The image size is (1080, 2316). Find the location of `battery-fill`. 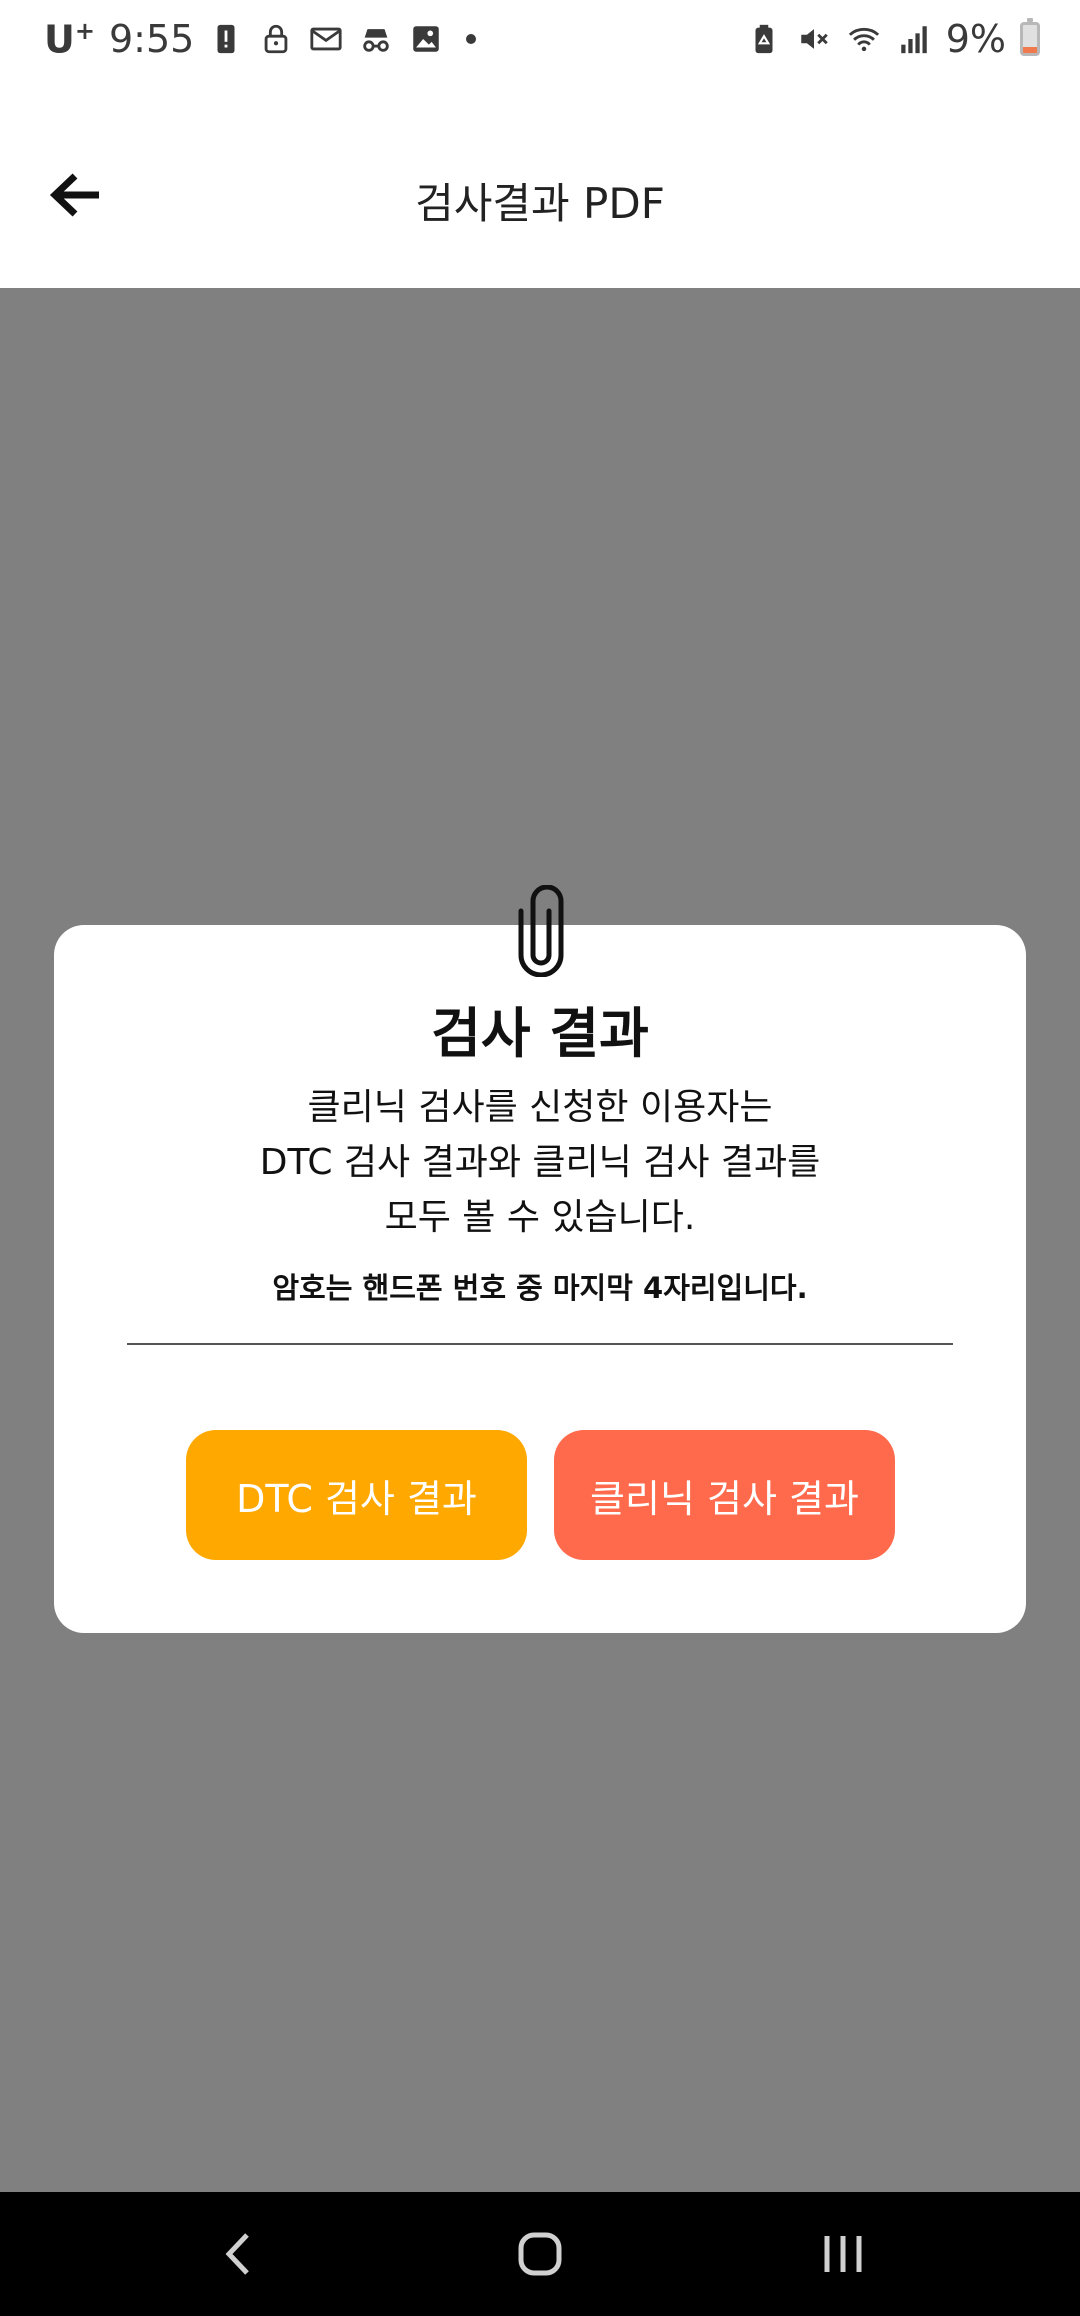

battery-fill is located at coordinates (1030, 50).